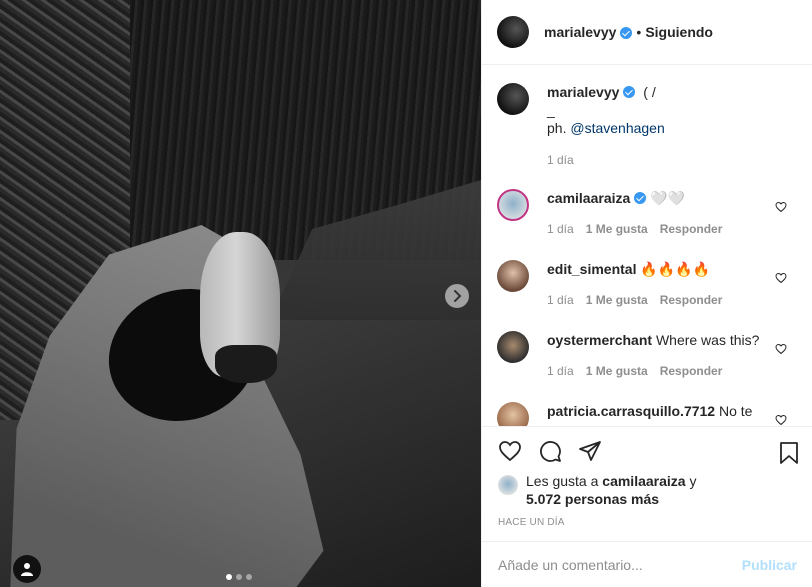  I want to click on header-name-line: marialevyy • Siguiendo, so click(628, 32).